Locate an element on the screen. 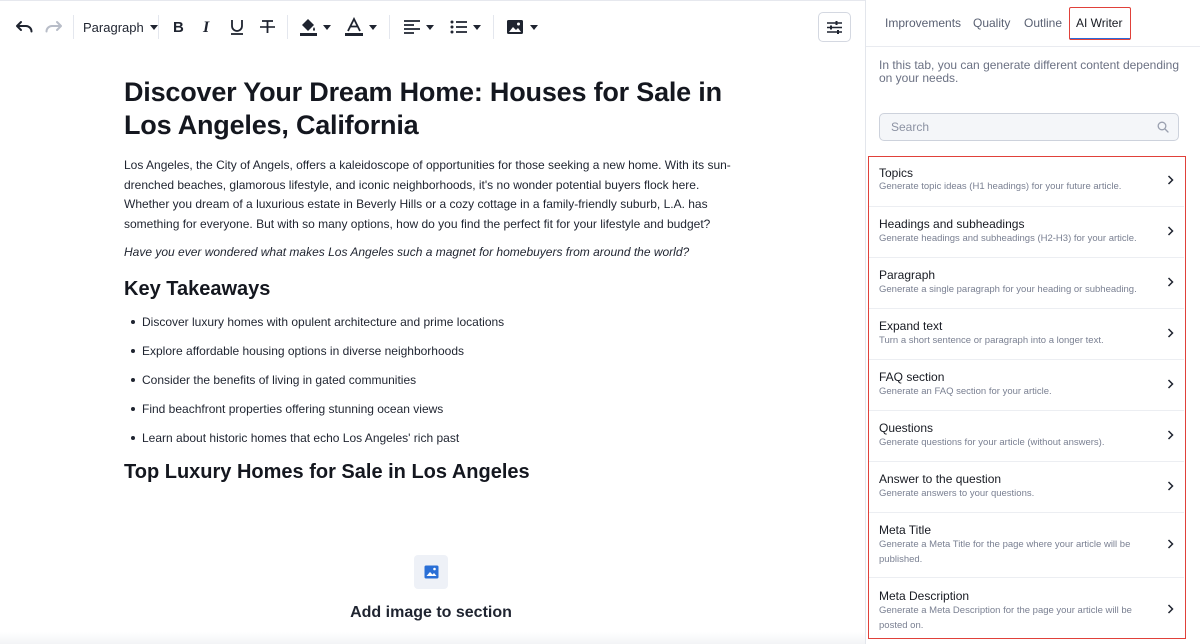 The height and width of the screenshot is (644, 1200). insert-image-button is located at coordinates (522, 27).